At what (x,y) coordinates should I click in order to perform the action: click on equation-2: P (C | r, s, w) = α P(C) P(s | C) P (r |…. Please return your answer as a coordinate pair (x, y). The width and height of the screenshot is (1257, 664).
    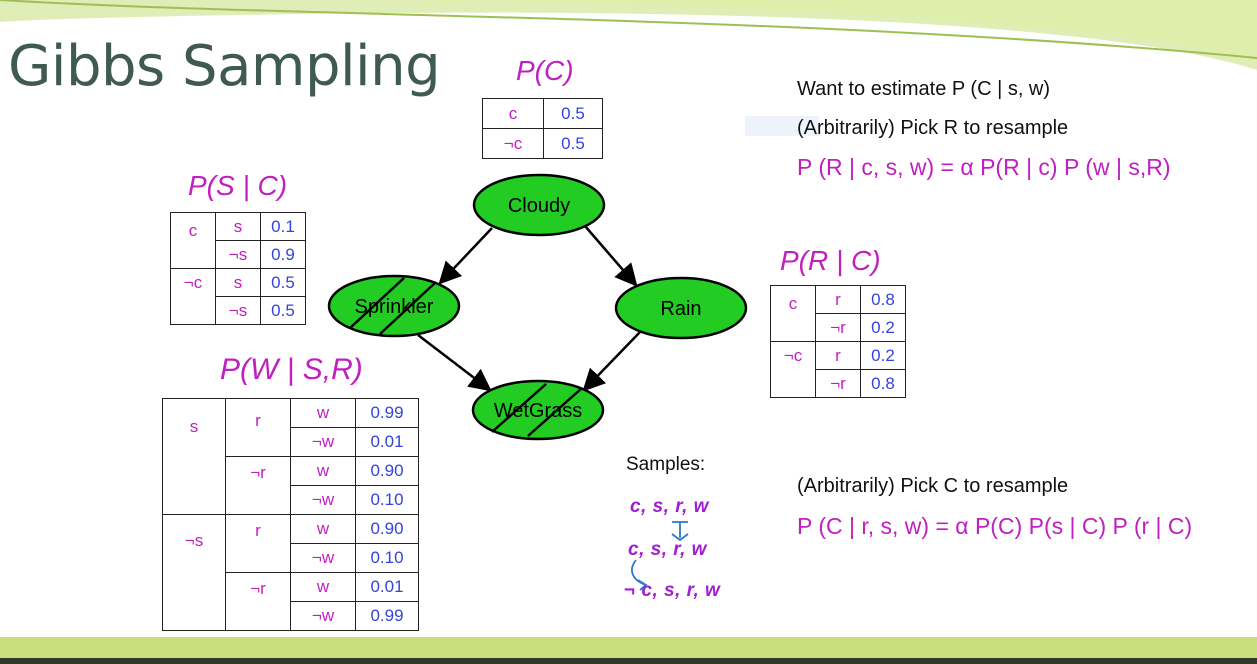
    Looking at the image, I should click on (995, 526).